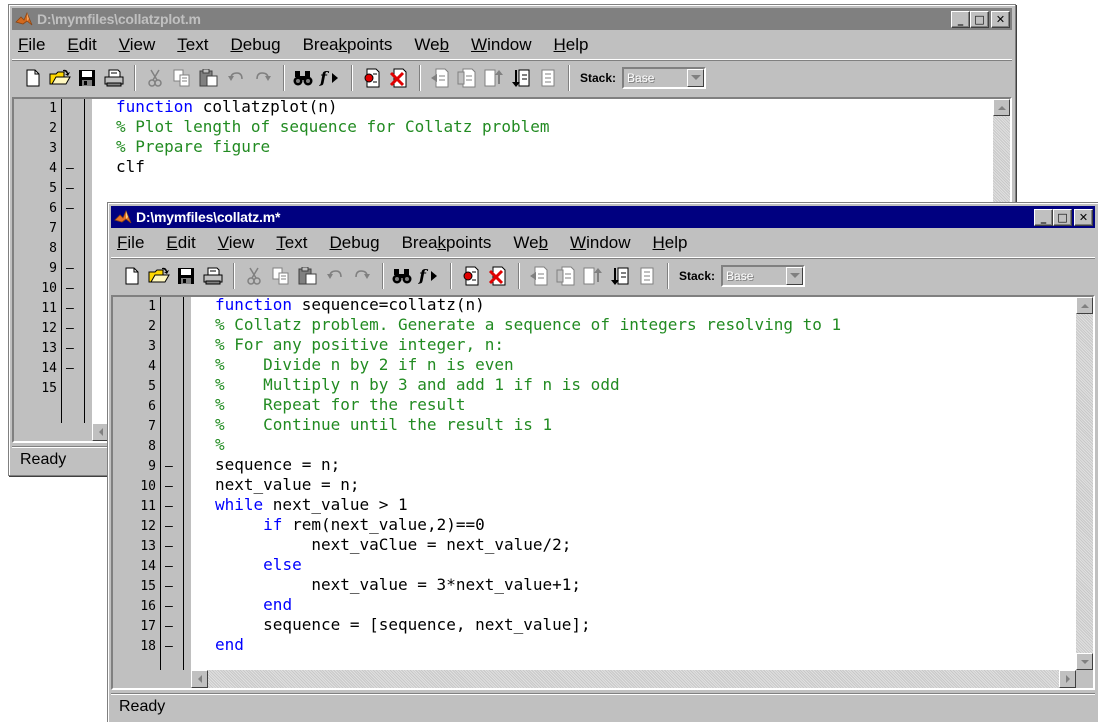  What do you see at coordinates (539, 276) in the screenshot?
I see `step-button` at bounding box center [539, 276].